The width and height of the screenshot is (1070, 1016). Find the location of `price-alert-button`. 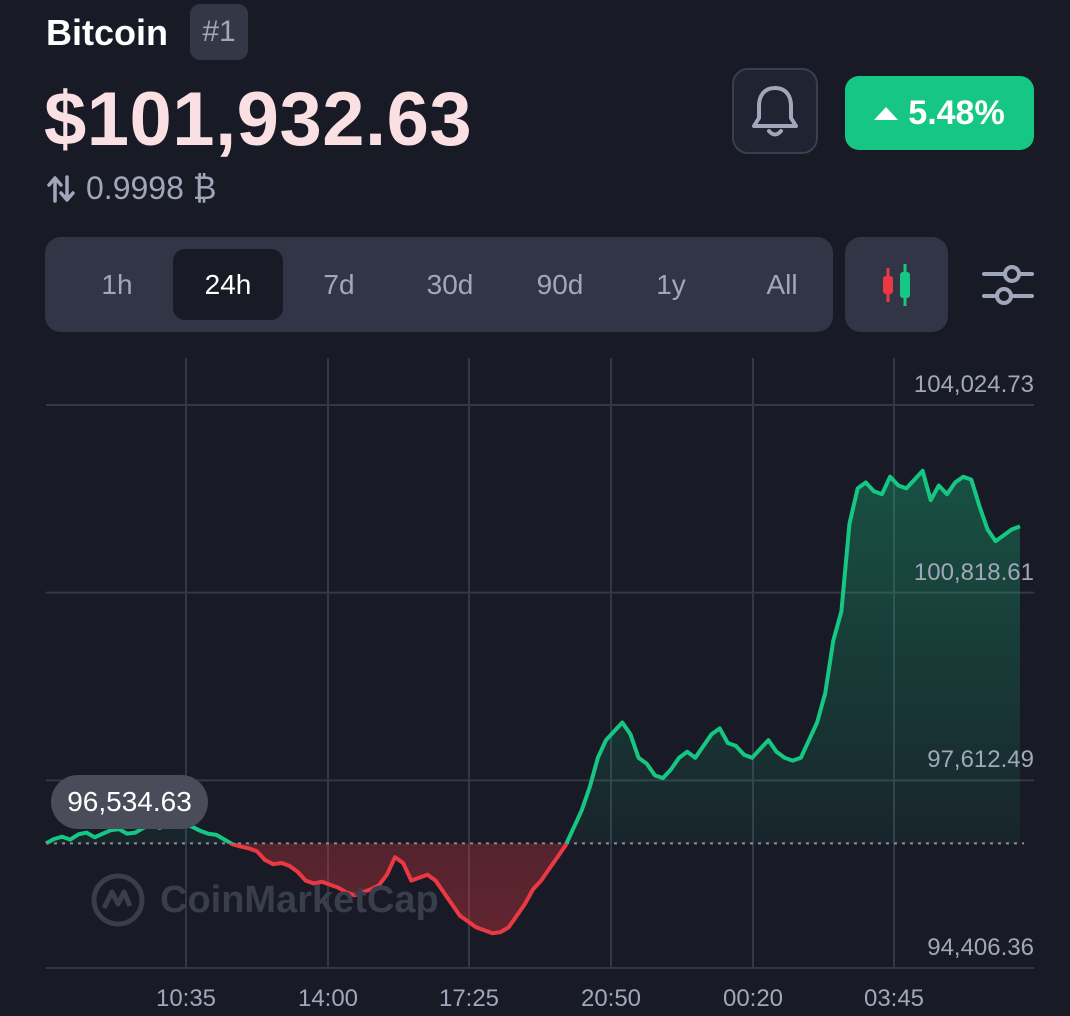

price-alert-button is located at coordinates (775, 111).